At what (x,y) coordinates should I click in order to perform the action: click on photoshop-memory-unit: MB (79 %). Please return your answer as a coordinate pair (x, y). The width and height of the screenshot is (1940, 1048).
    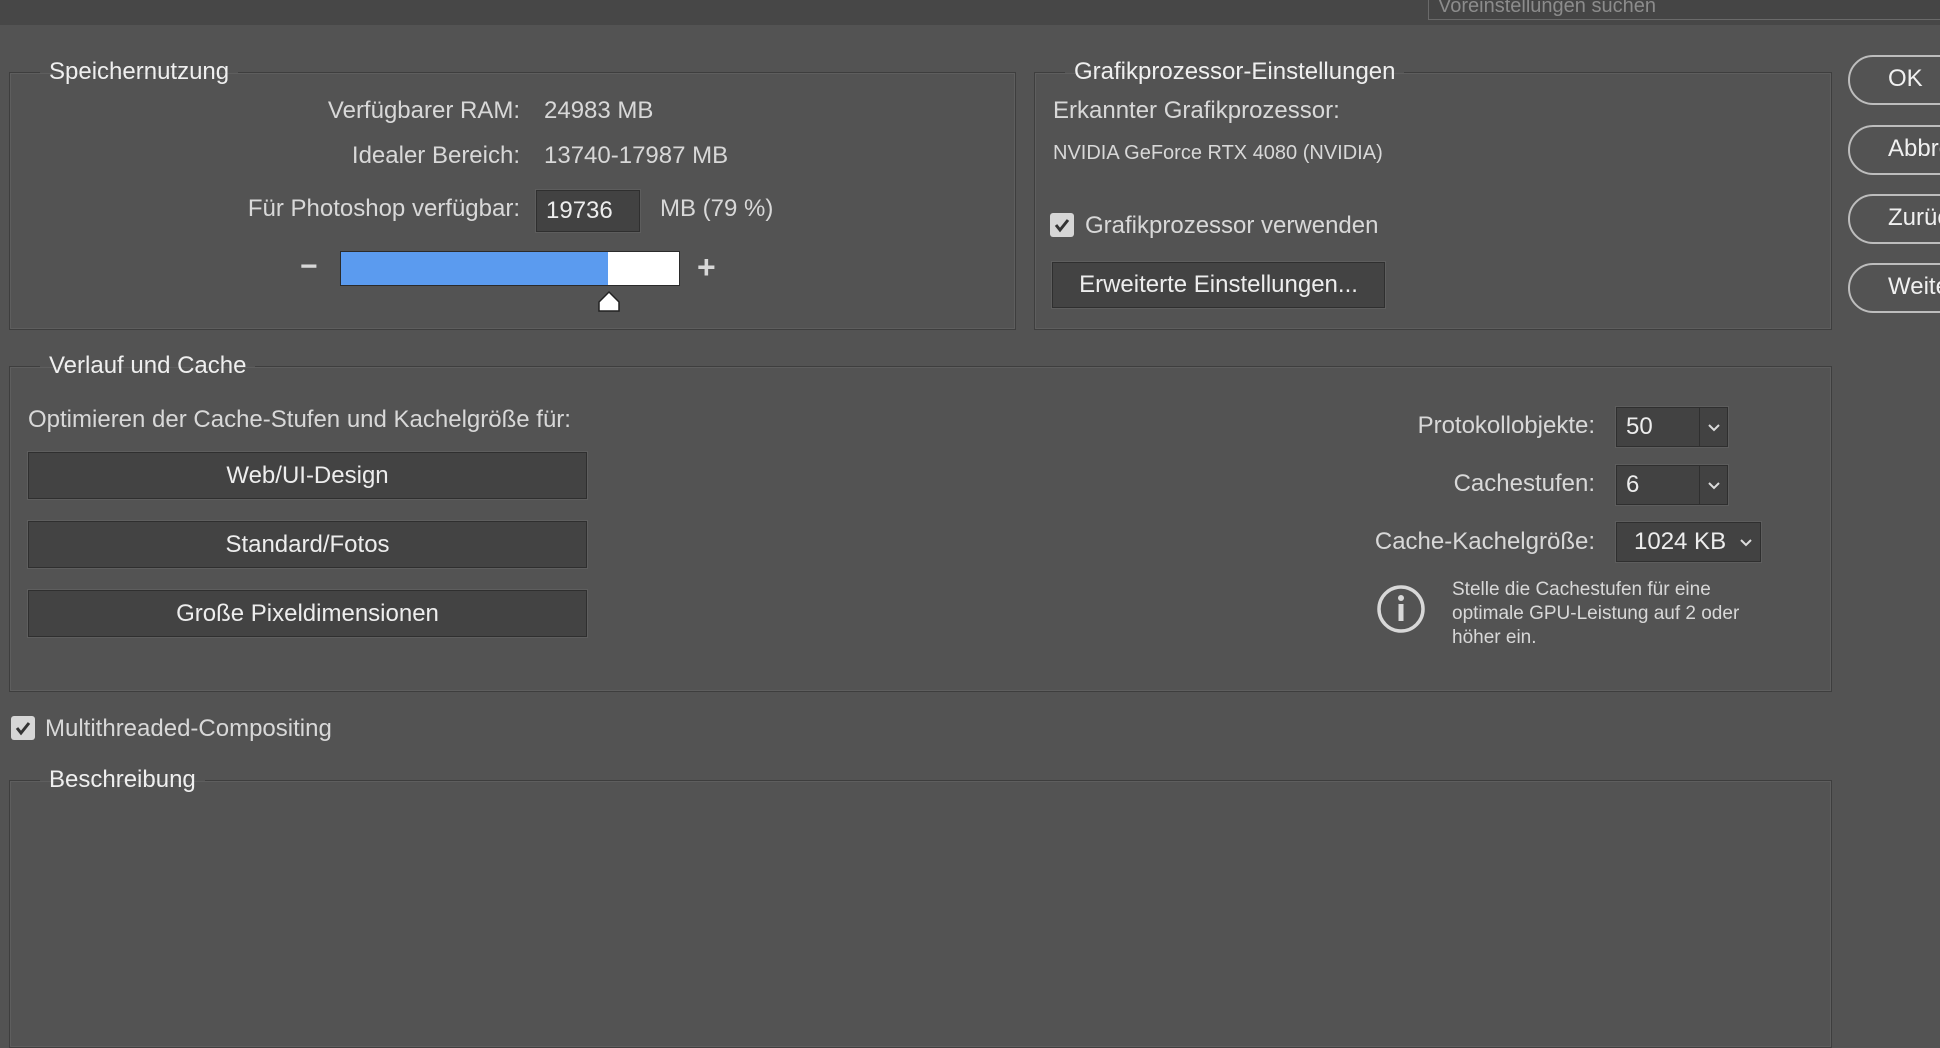
    Looking at the image, I should click on (717, 208).